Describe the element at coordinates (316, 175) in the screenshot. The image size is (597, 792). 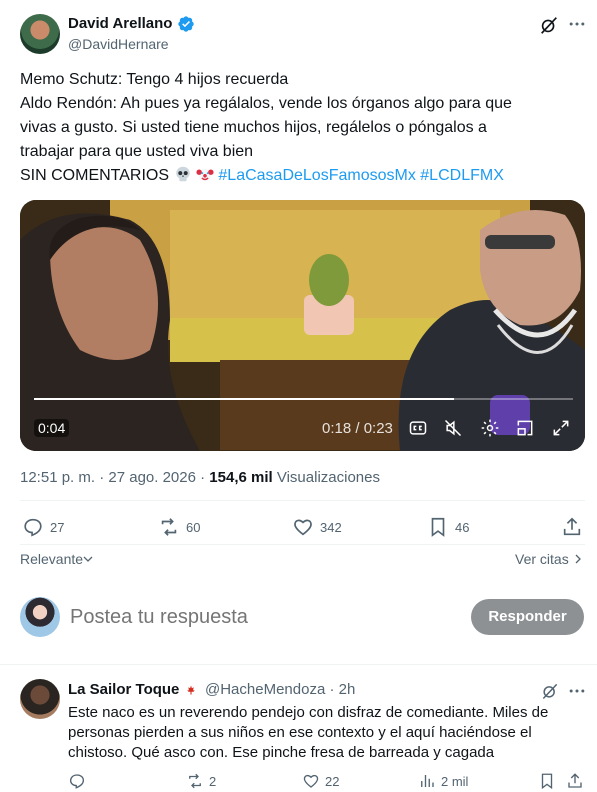
I see `hashtag-link: #LaCasaDeLosFamososMx` at that location.